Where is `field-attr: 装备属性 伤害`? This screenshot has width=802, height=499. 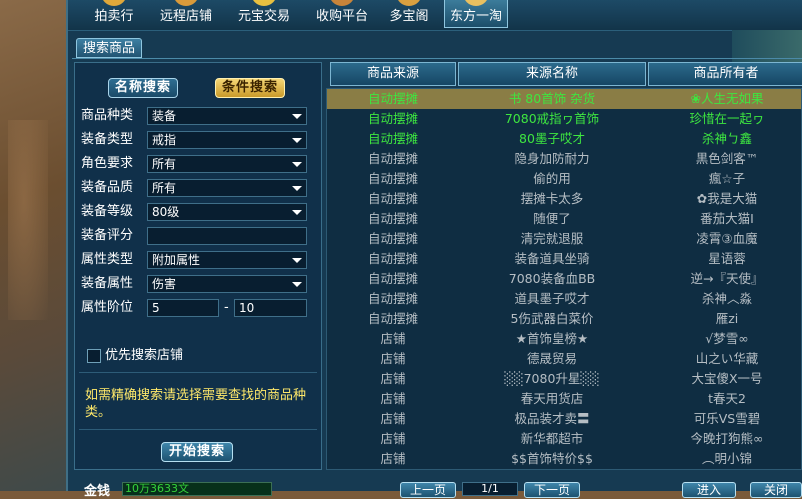
field-attr: 装备属性 伤害 is located at coordinates (196, 284).